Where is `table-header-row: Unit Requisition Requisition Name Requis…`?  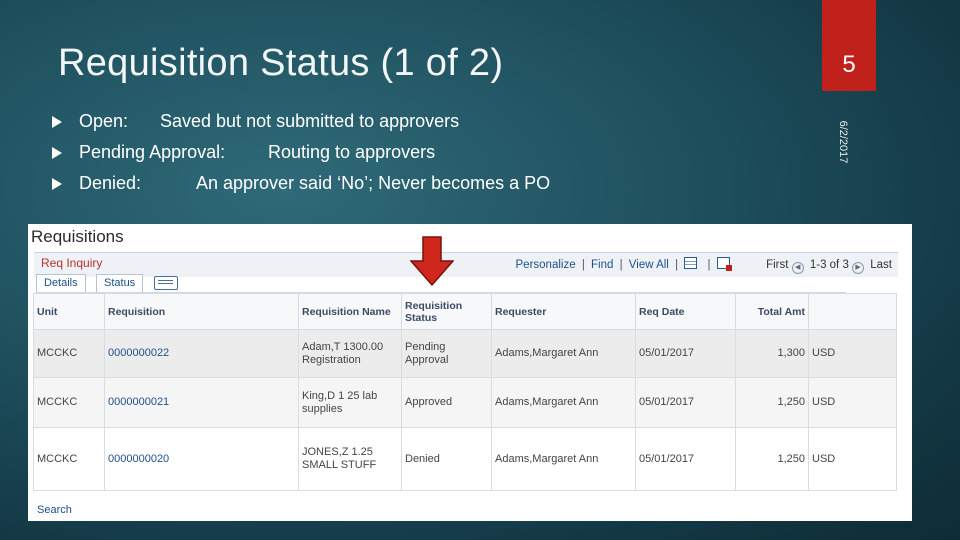 table-header-row: Unit Requisition Requisition Name Requis… is located at coordinates (465, 311).